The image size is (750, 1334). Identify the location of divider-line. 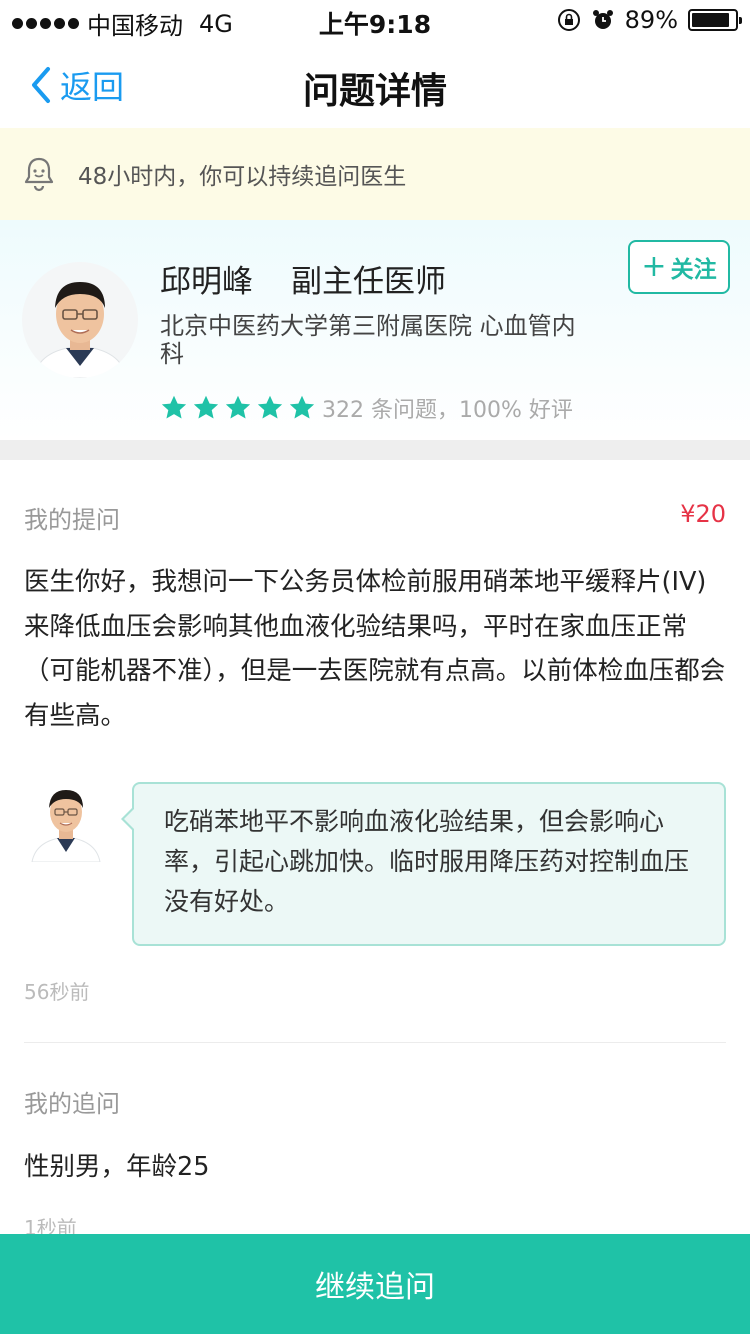
(375, 1042).